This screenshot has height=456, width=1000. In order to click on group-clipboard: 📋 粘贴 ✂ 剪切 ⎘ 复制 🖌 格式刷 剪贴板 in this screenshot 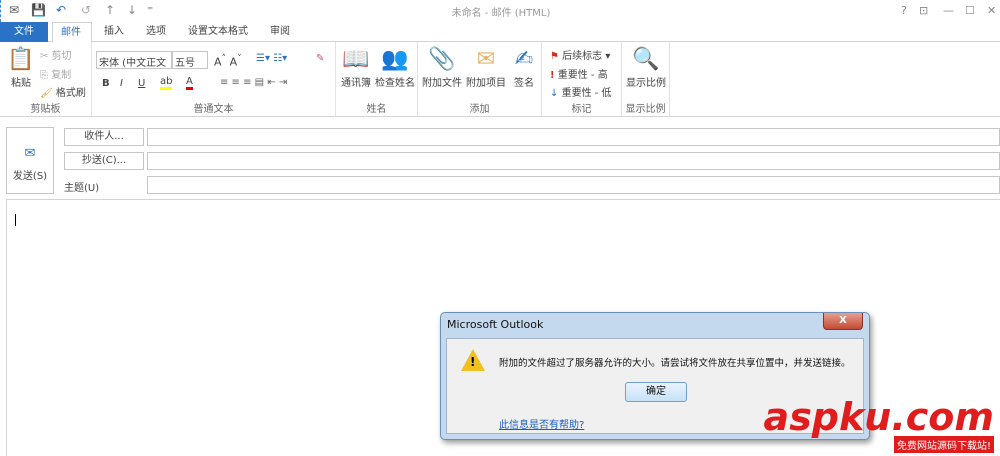, I will do `click(46, 79)`.